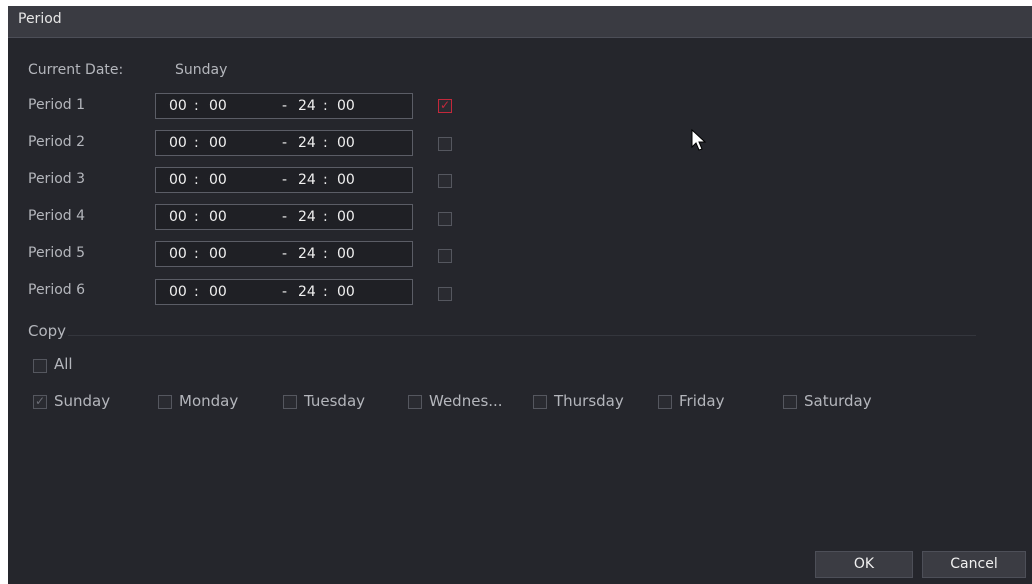 The width and height of the screenshot is (1032, 584). I want to click on period-2-label: Period 2, so click(57, 142).